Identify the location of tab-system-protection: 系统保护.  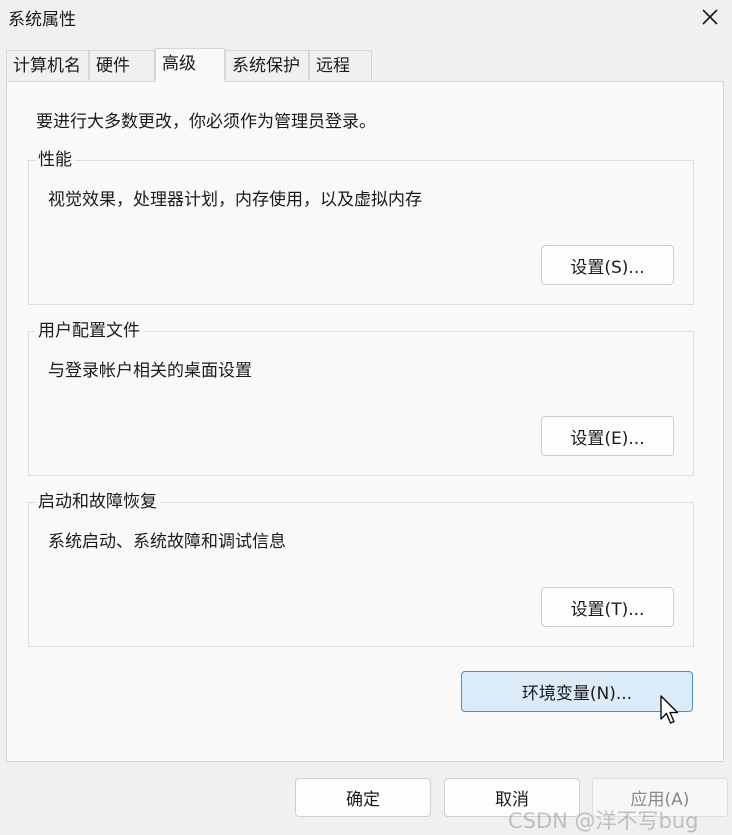
(267, 65).